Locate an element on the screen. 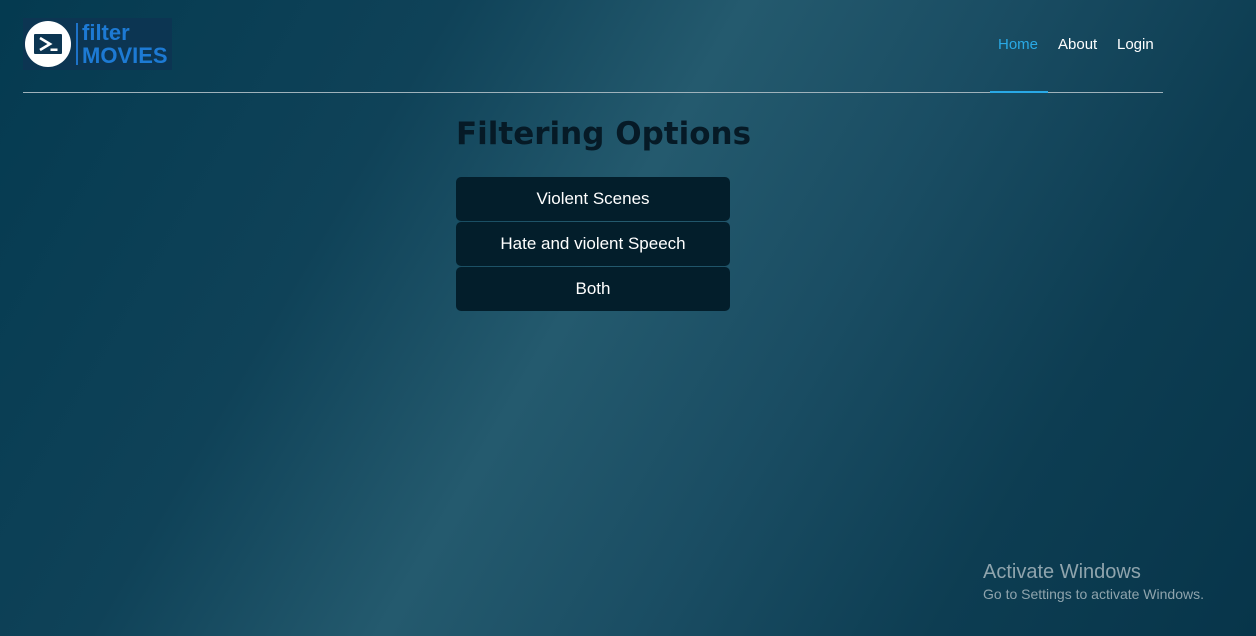  nav-login-link: Login is located at coordinates (1135, 44).